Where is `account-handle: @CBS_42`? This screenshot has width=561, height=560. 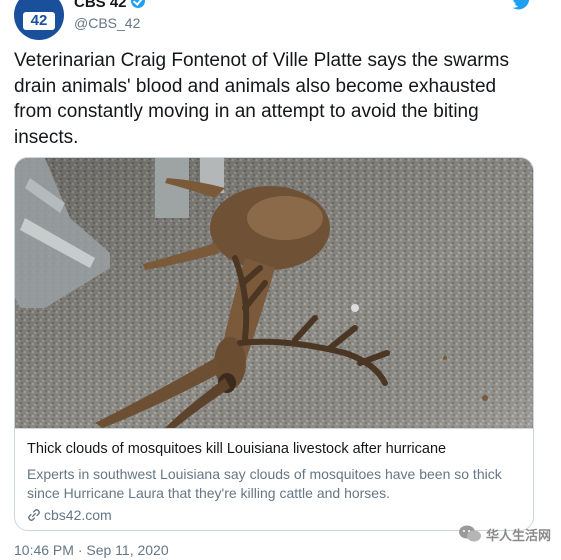 account-handle: @CBS_42 is located at coordinates (109, 23).